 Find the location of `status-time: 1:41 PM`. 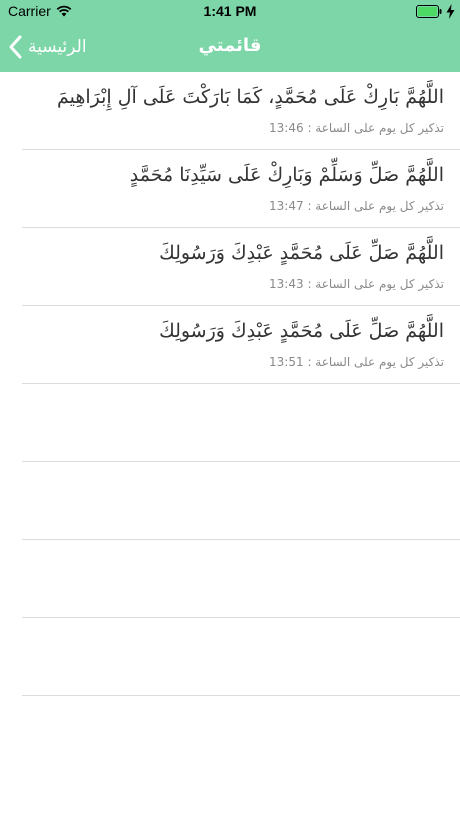

status-time: 1:41 PM is located at coordinates (230, 11).